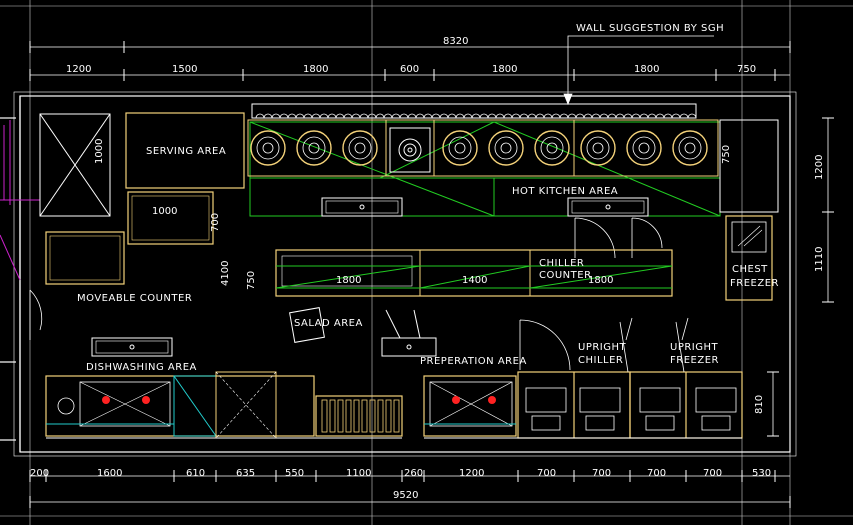 The image size is (853, 525). I want to click on four-burner-range, so click(410, 150).